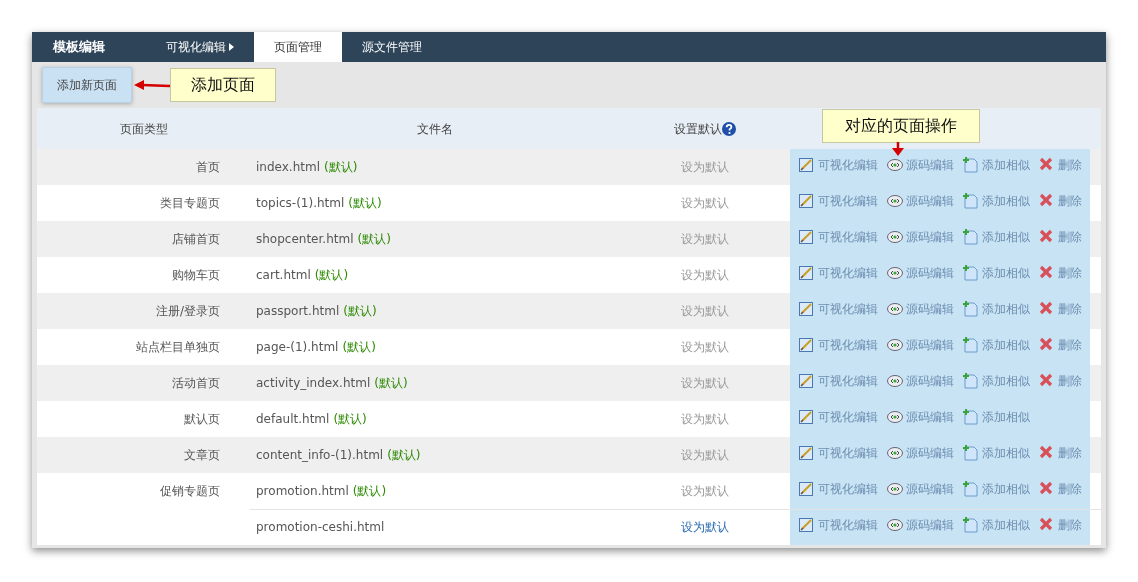  Describe the element at coordinates (196, 239) in the screenshot. I see `page-type: 店铺首页` at that location.